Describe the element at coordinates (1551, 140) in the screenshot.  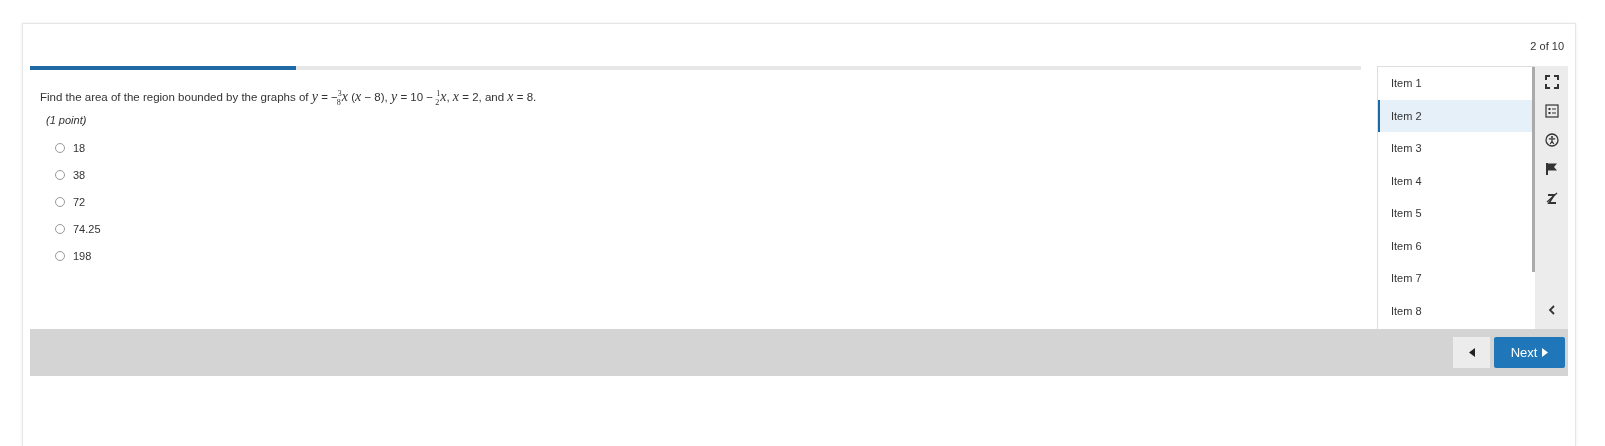
I see `accessibility-icon` at that location.